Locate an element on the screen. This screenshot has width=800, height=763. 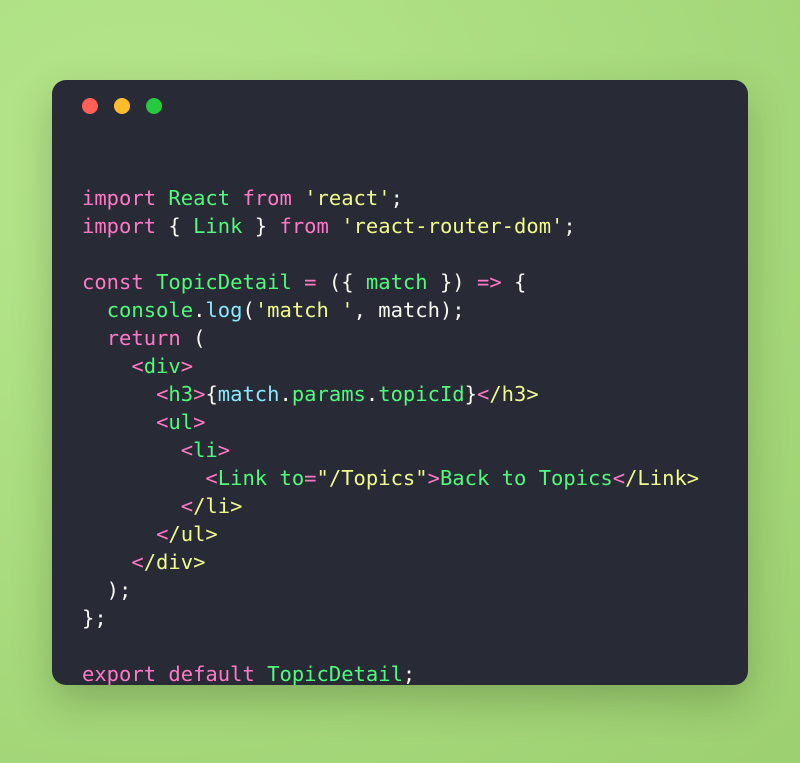
code-token: => is located at coordinates (489, 282).